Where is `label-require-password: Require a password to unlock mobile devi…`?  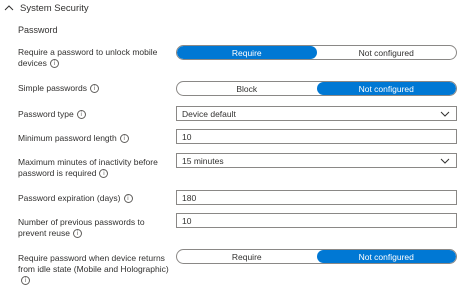 label-require-password: Require a password to unlock mobile devi… is located at coordinates (96, 58).